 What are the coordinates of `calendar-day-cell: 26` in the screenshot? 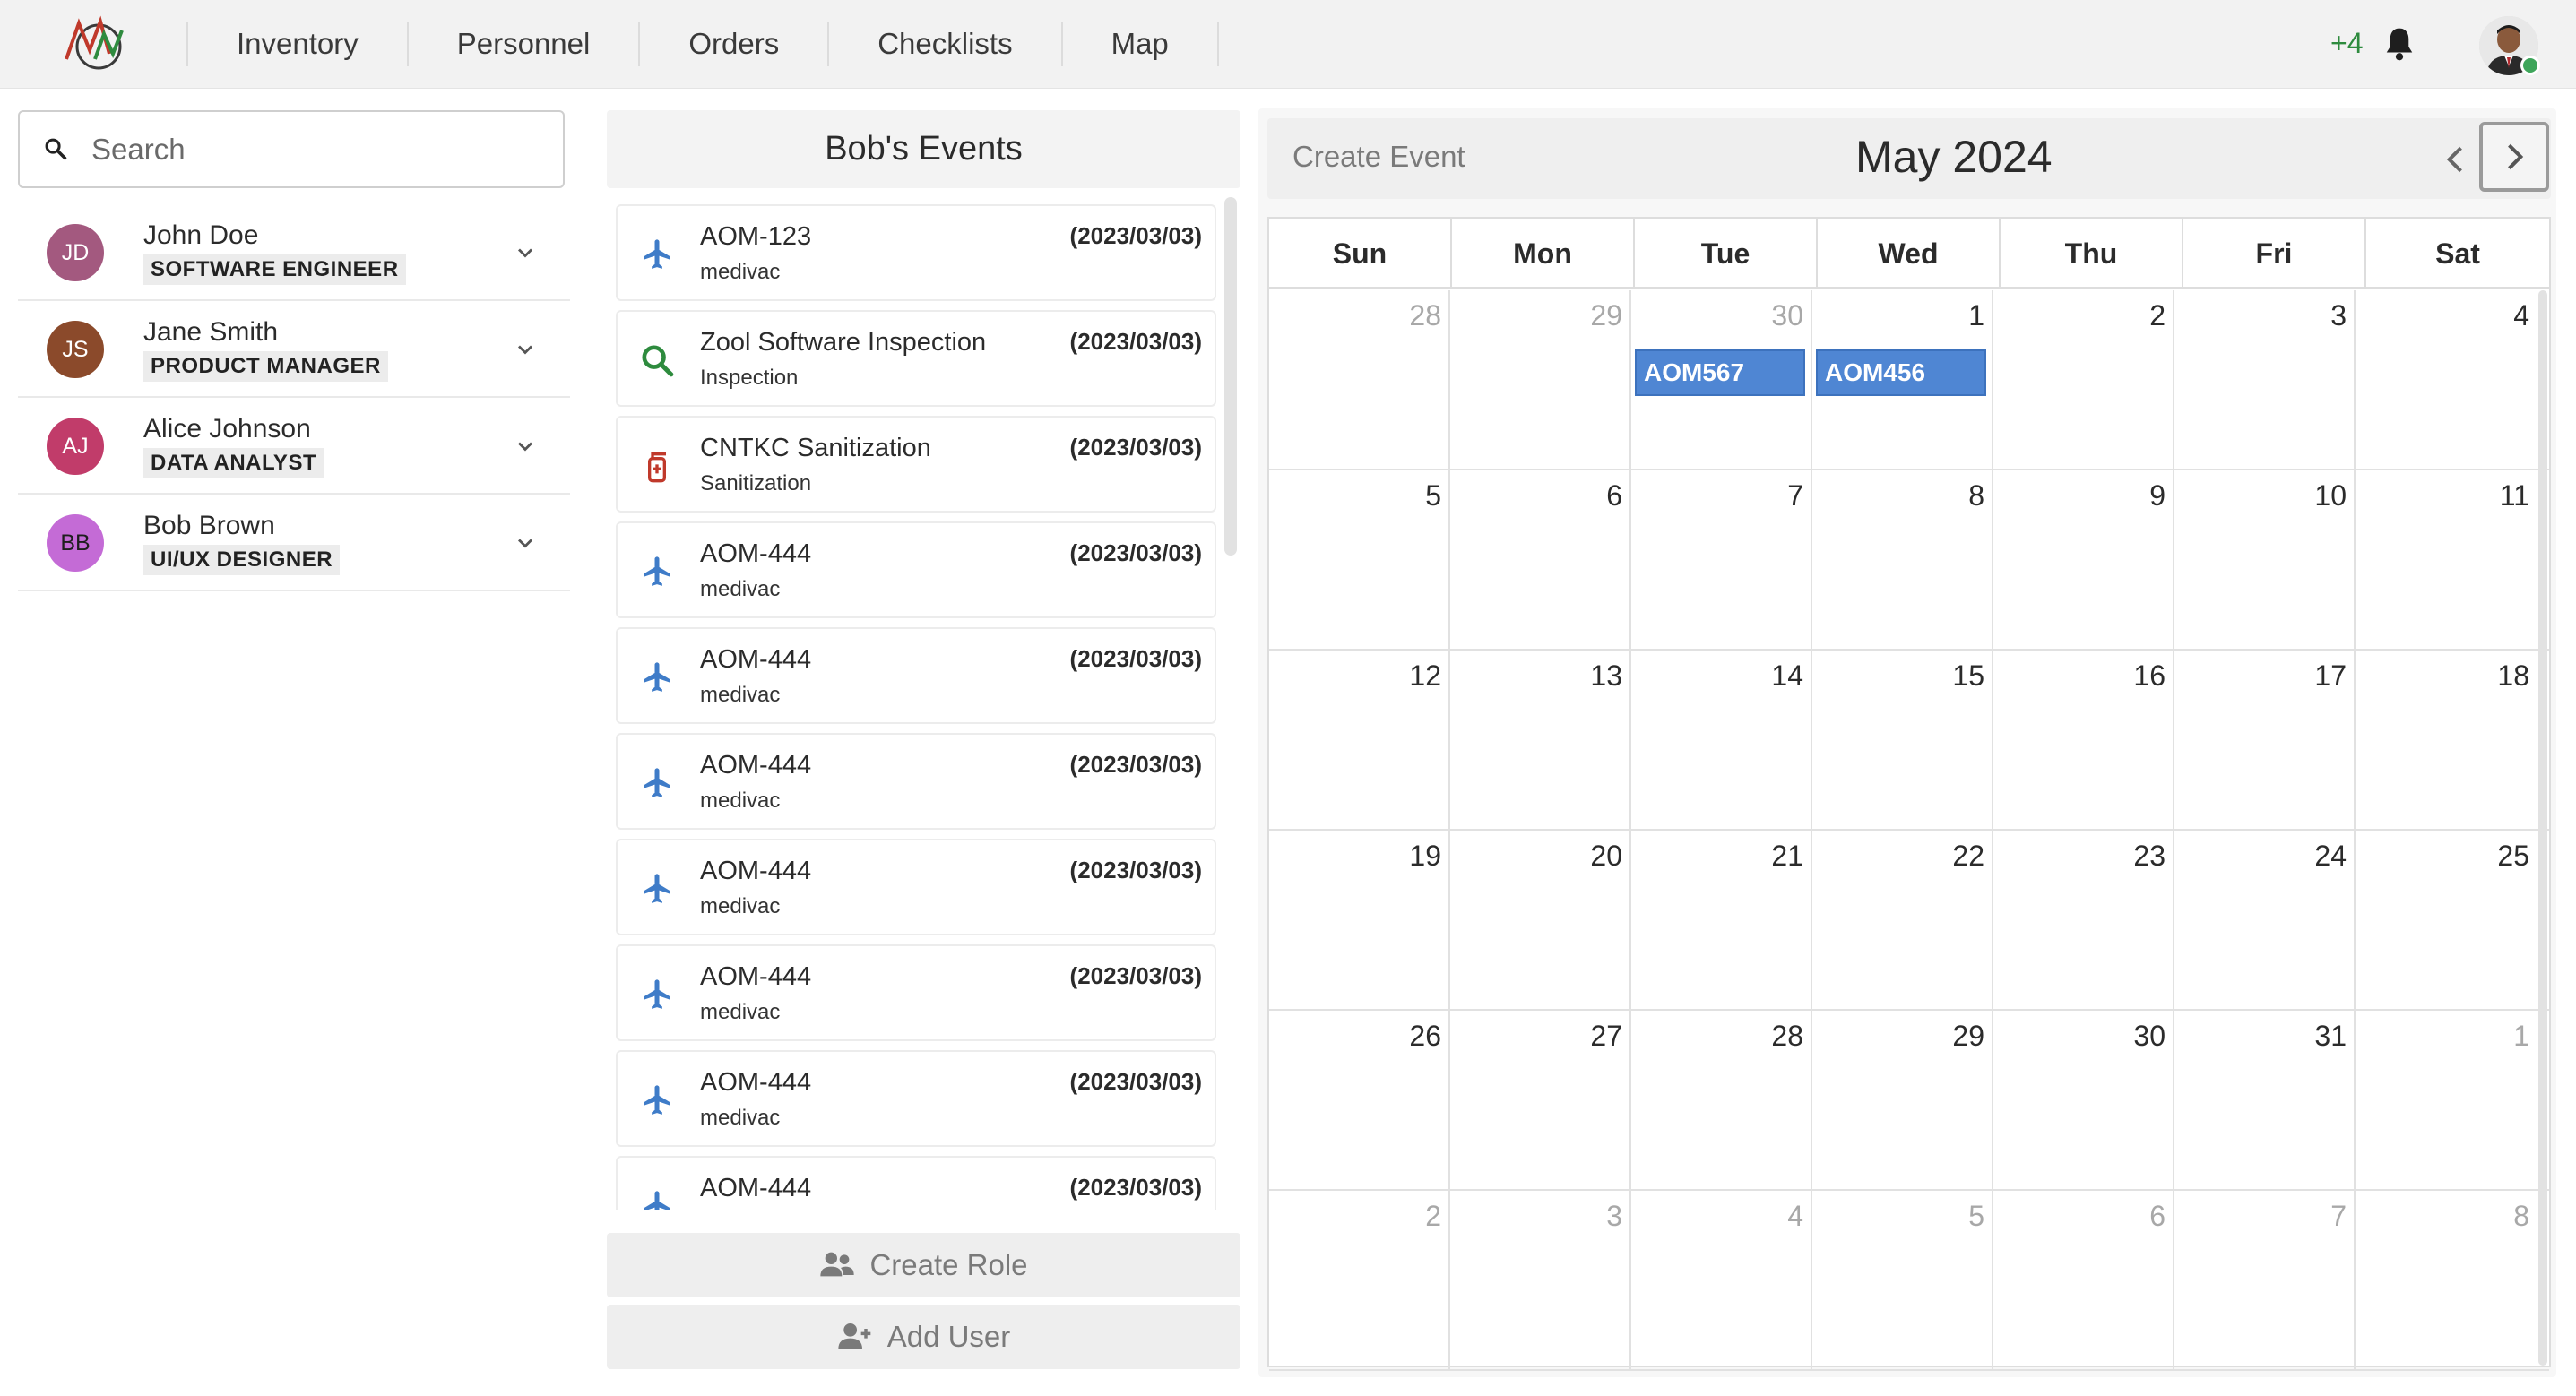 It's located at (1359, 1101).